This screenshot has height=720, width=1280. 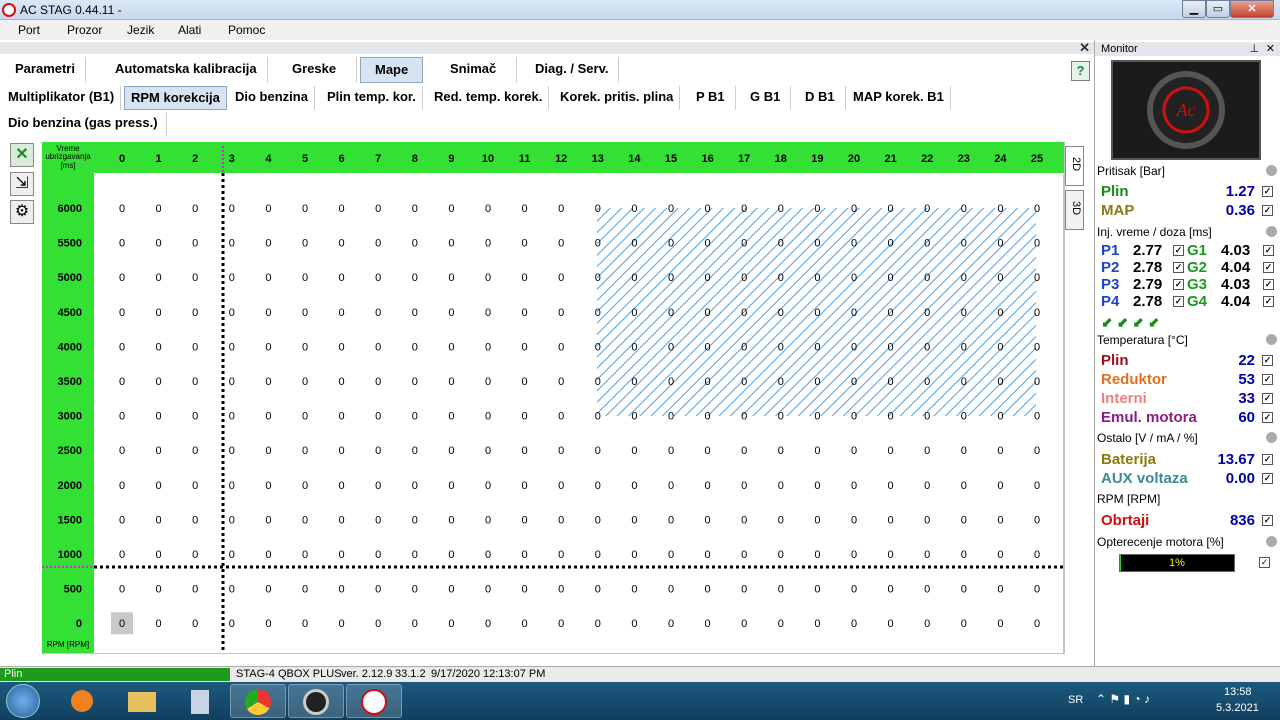 I want to click on help-icon: ?, so click(x=1080, y=71).